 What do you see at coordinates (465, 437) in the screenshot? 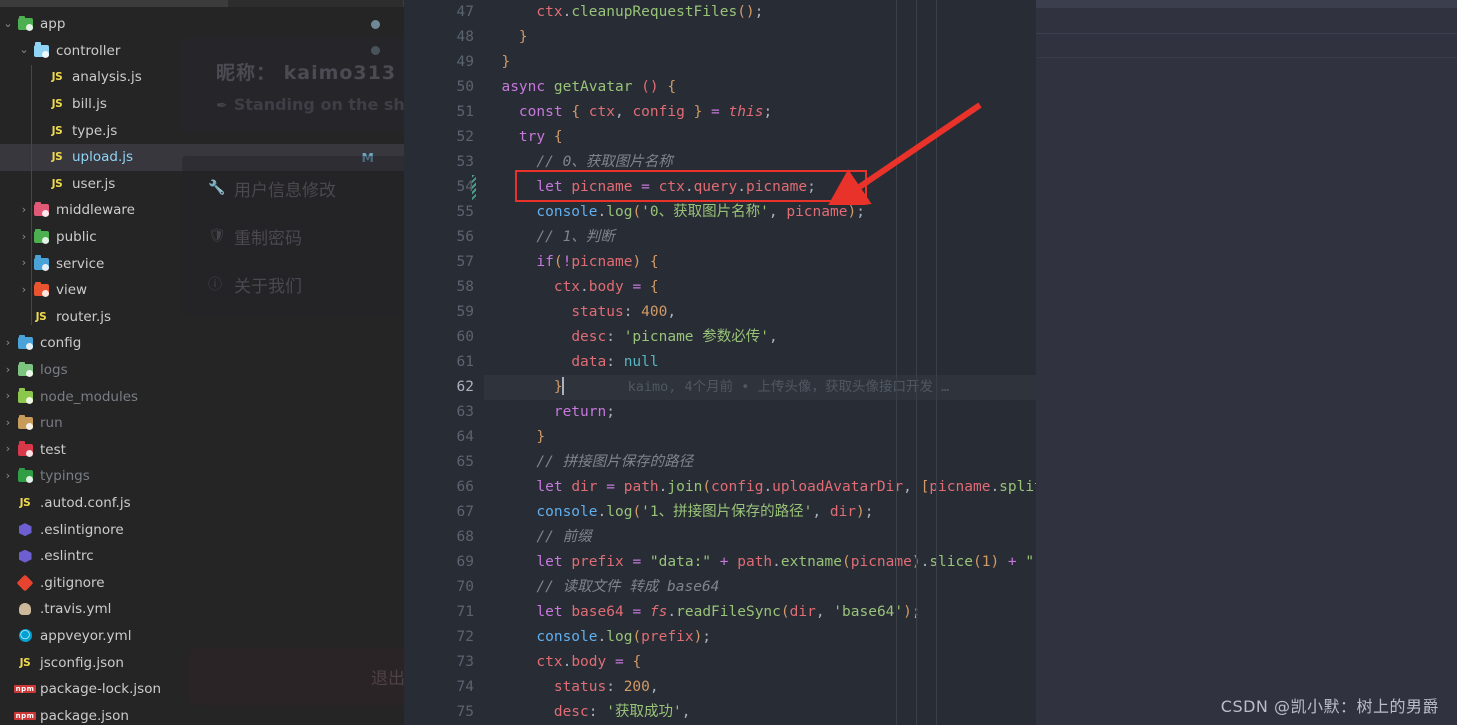
I see `line-number: 64` at bounding box center [465, 437].